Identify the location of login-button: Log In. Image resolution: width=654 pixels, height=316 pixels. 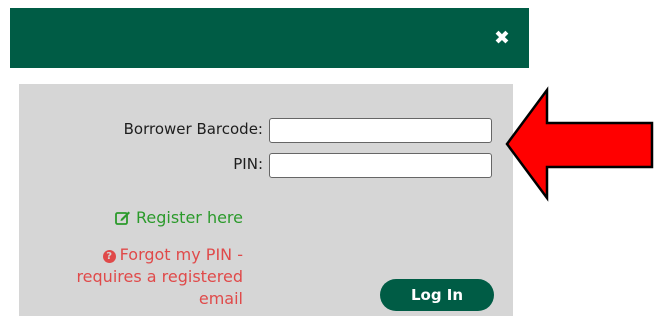
(437, 295).